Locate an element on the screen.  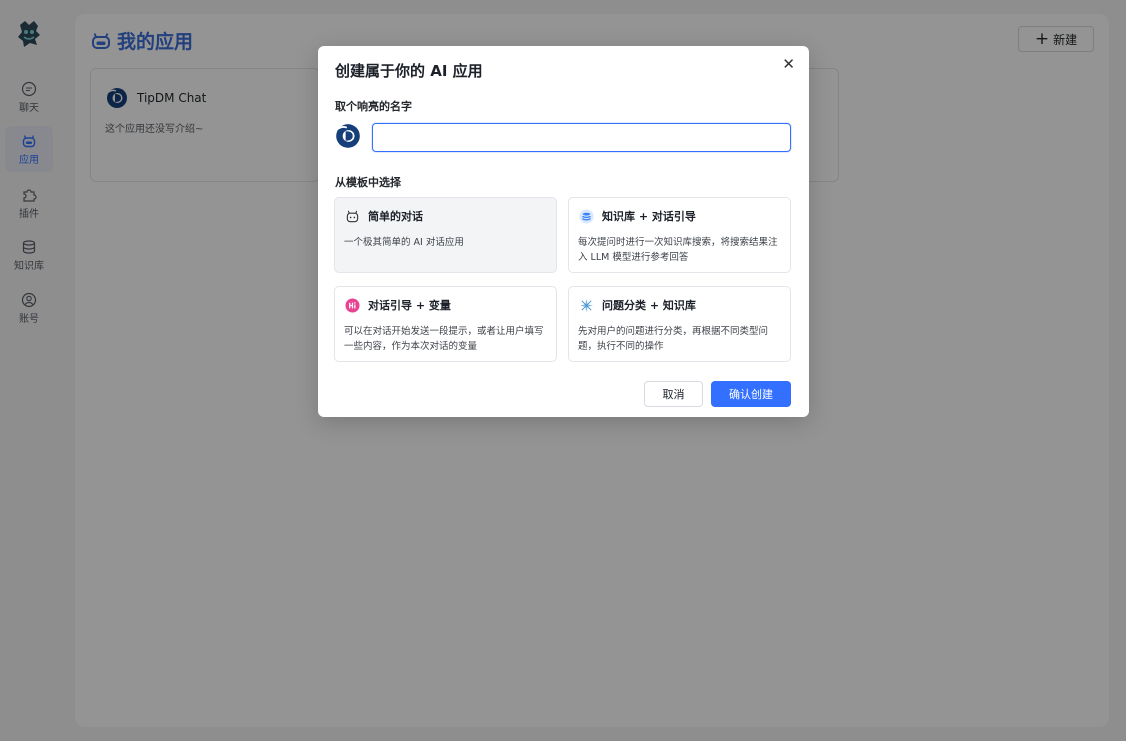
robot-outline-icon is located at coordinates (352, 216).